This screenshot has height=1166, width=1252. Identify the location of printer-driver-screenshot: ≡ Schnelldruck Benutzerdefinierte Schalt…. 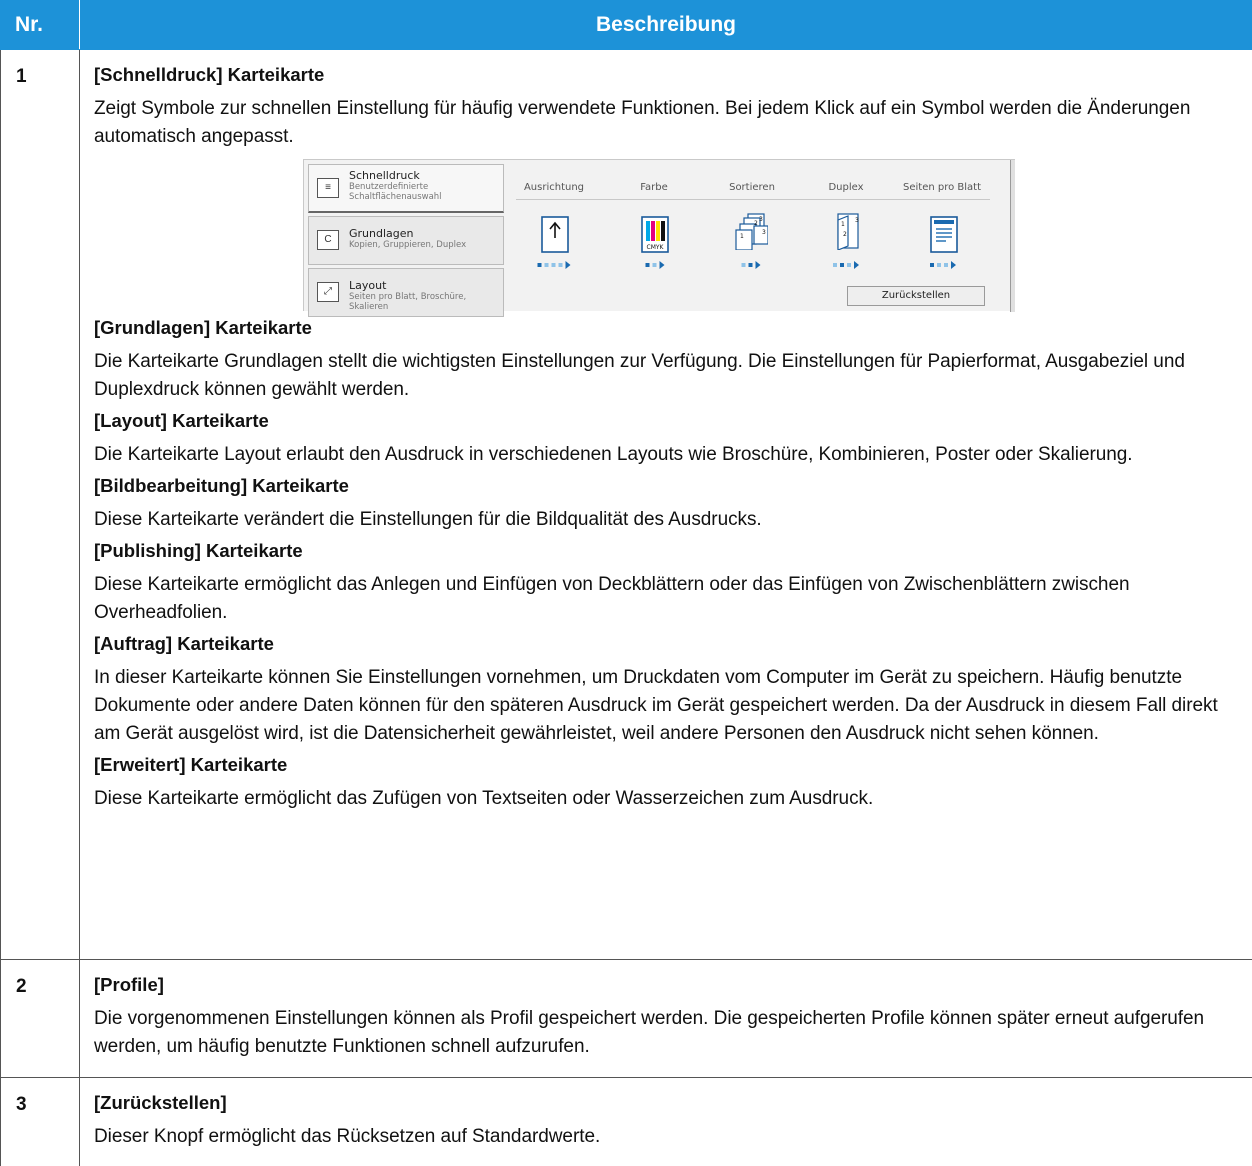
(659, 238).